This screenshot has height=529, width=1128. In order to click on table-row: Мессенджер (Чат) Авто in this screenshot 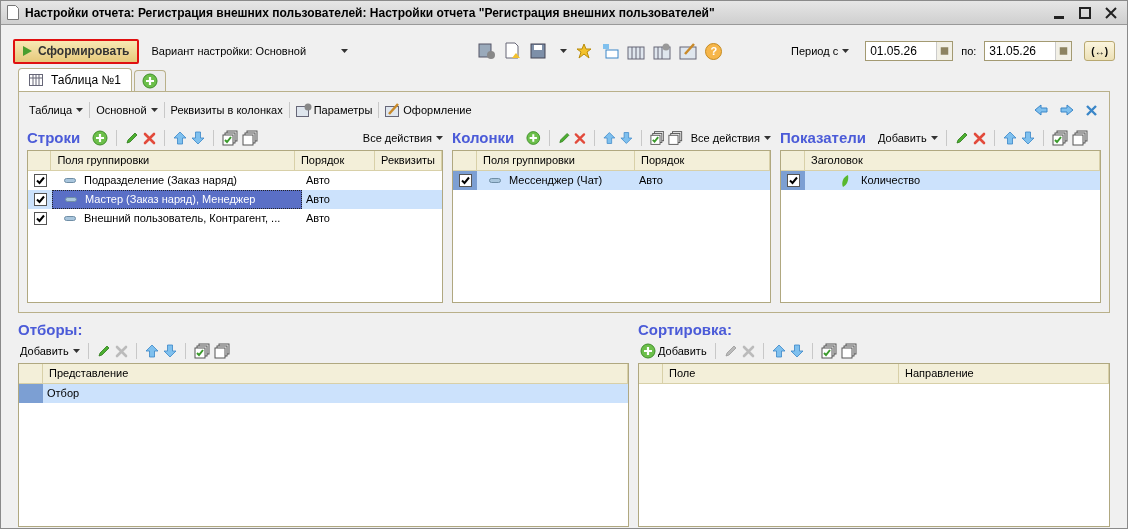, I will do `click(611, 180)`.